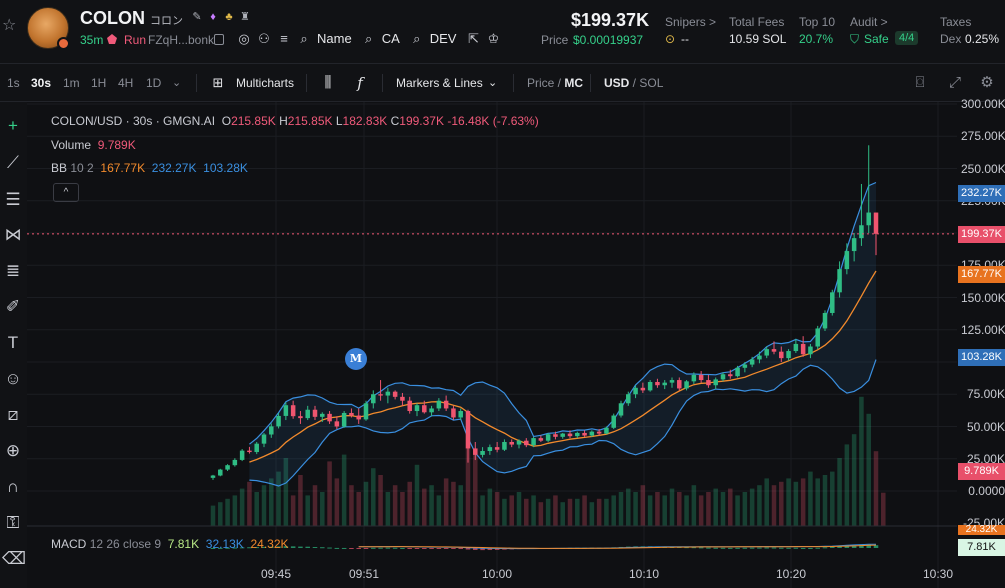 This screenshot has height=588, width=1005. Describe the element at coordinates (360, 83) in the screenshot. I see `indicators-icon: f` at that location.